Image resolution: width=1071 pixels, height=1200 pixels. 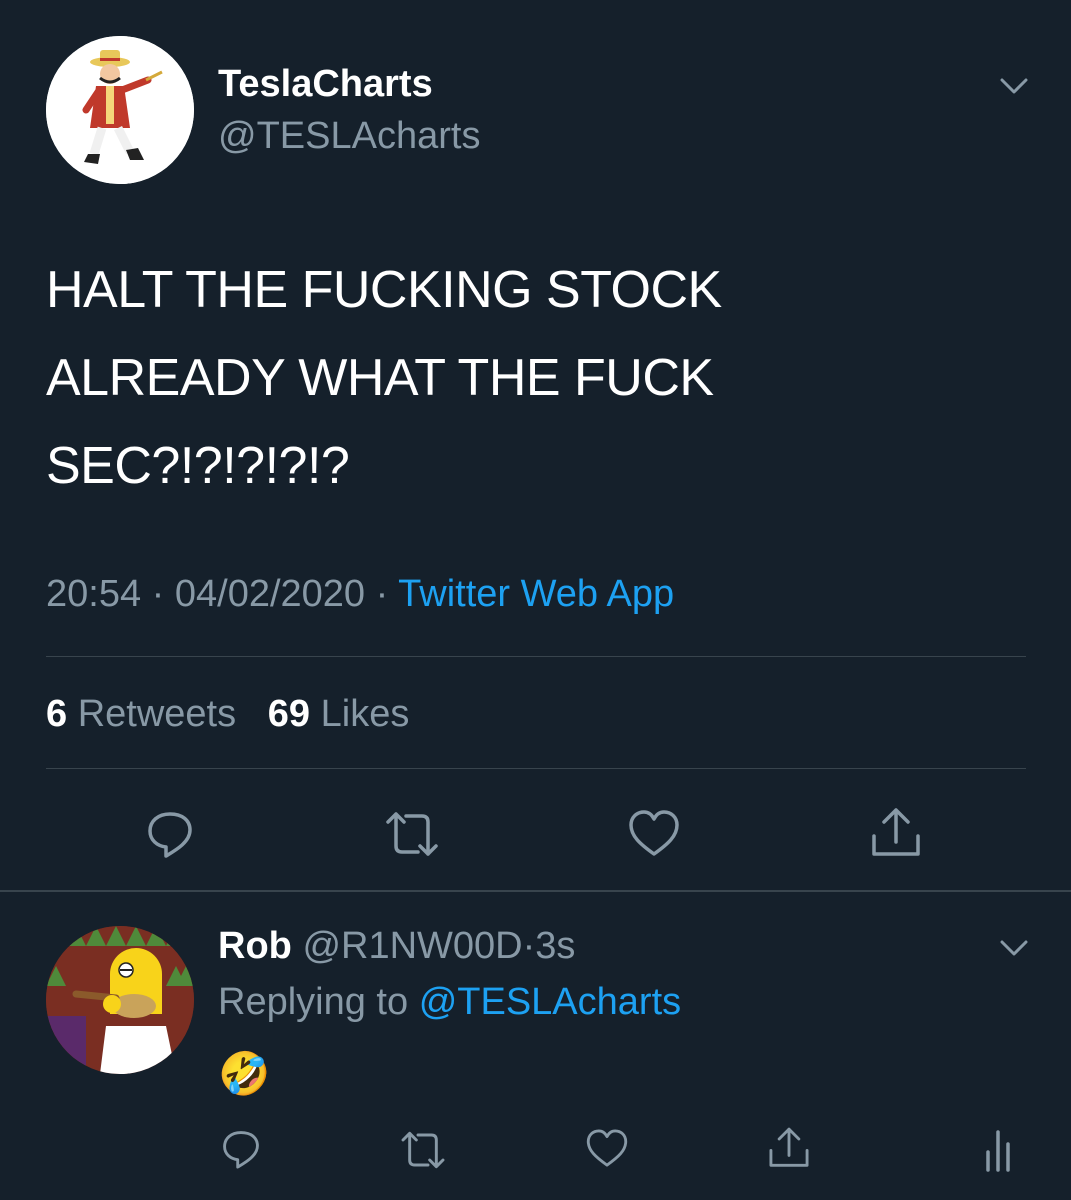 I want to click on tweet-meta: 20:54 · 04/02/2020 · Twitter Web App, so click(x=360, y=594).